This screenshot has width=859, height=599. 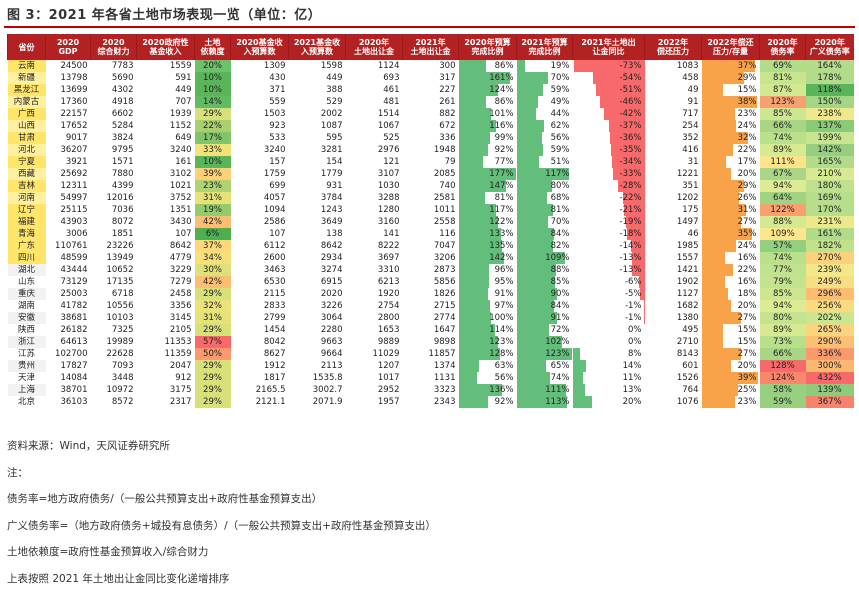 I want to click on fiscal-capacity-cell: 7325, so click(x=114, y=330).